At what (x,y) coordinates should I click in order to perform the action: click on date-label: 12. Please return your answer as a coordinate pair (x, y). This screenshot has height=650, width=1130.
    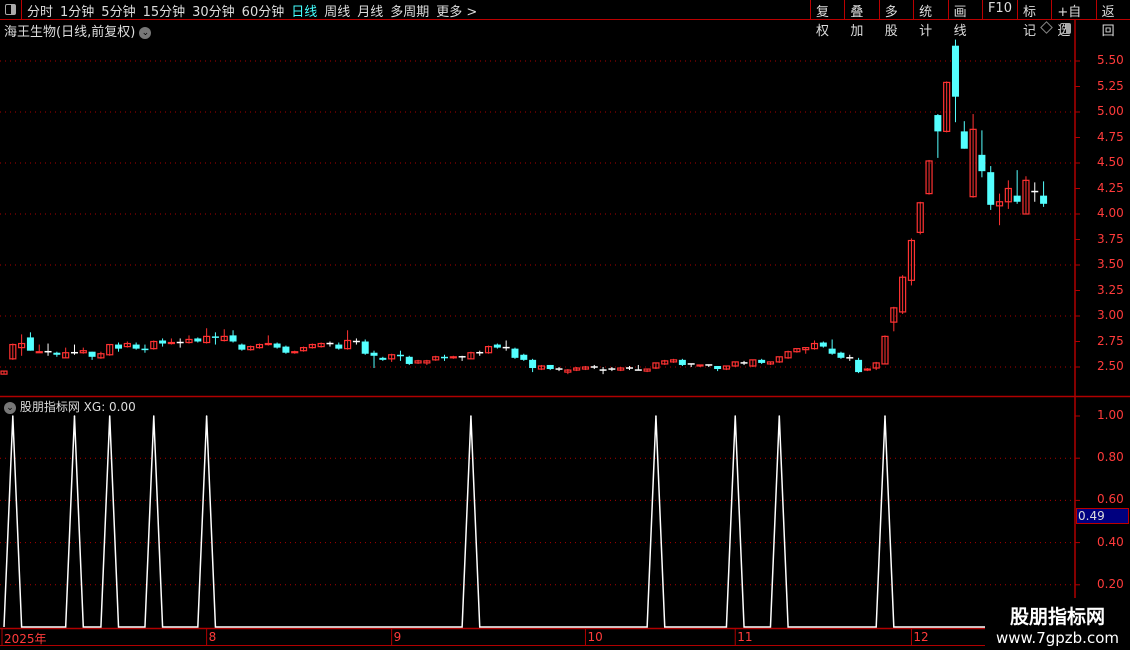
    Looking at the image, I should click on (921, 637).